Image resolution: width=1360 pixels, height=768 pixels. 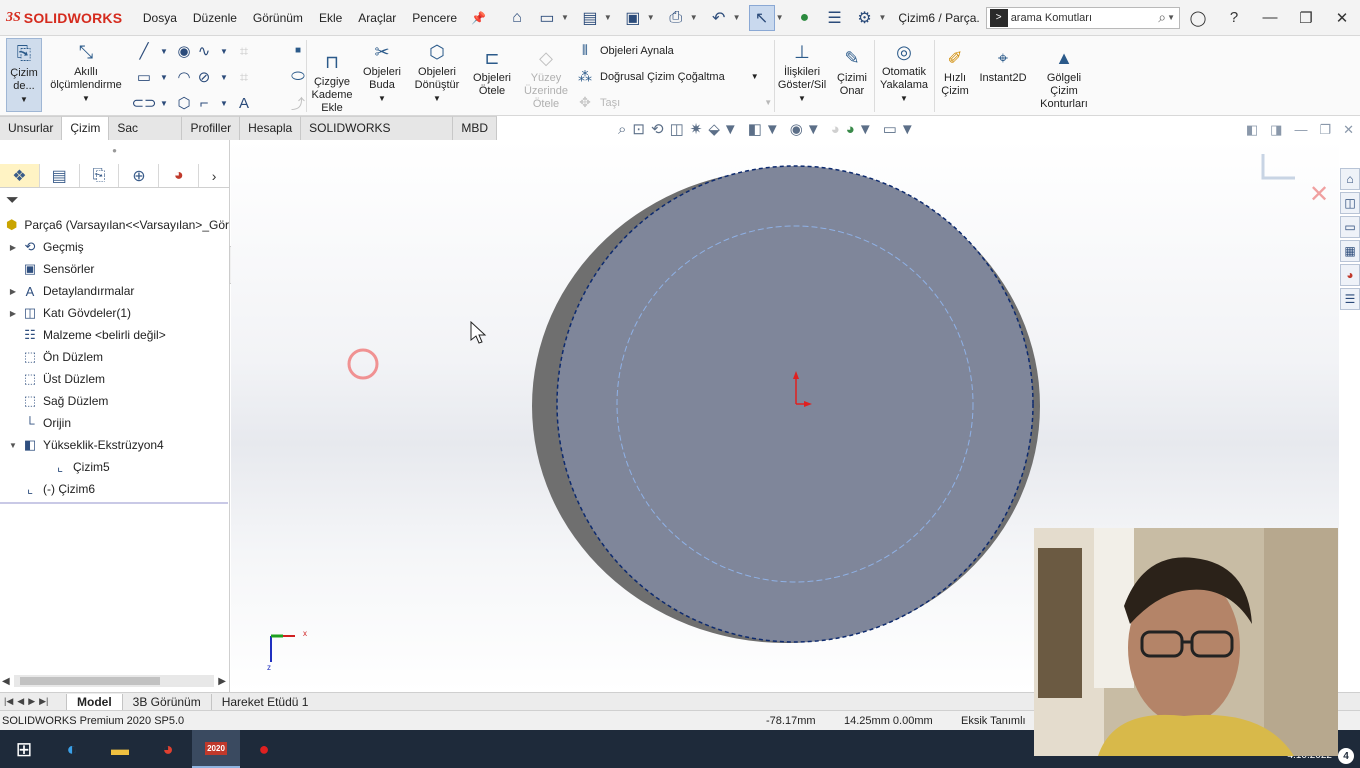 I want to click on repair-sketch-button: ✎ Çizimi Onar, so click(x=852, y=72).